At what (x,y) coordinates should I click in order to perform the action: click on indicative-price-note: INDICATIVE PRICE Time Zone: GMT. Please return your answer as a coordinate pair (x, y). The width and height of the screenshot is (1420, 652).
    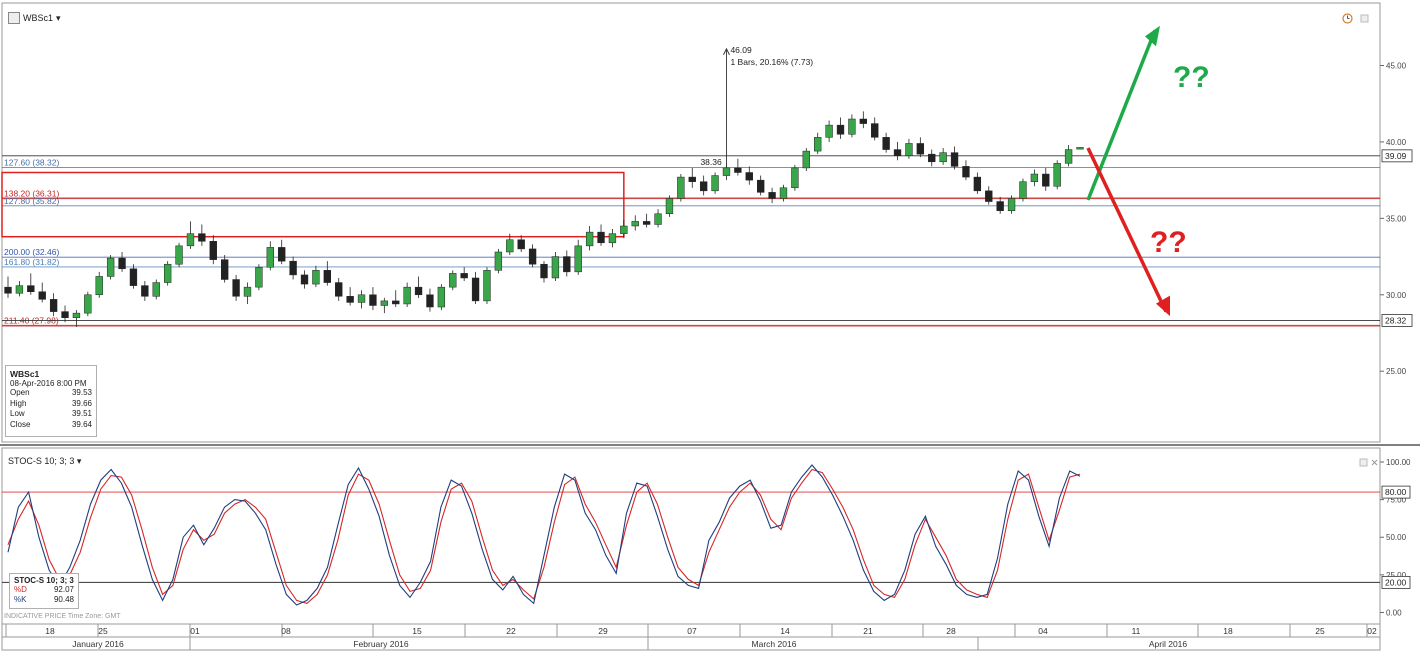
    Looking at the image, I should click on (62, 616).